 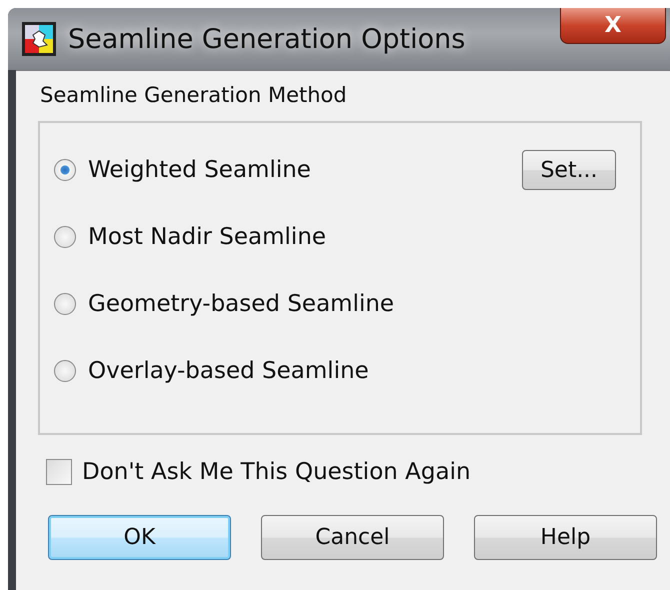 I want to click on group-label: Seamline Generation Method, so click(x=193, y=95).